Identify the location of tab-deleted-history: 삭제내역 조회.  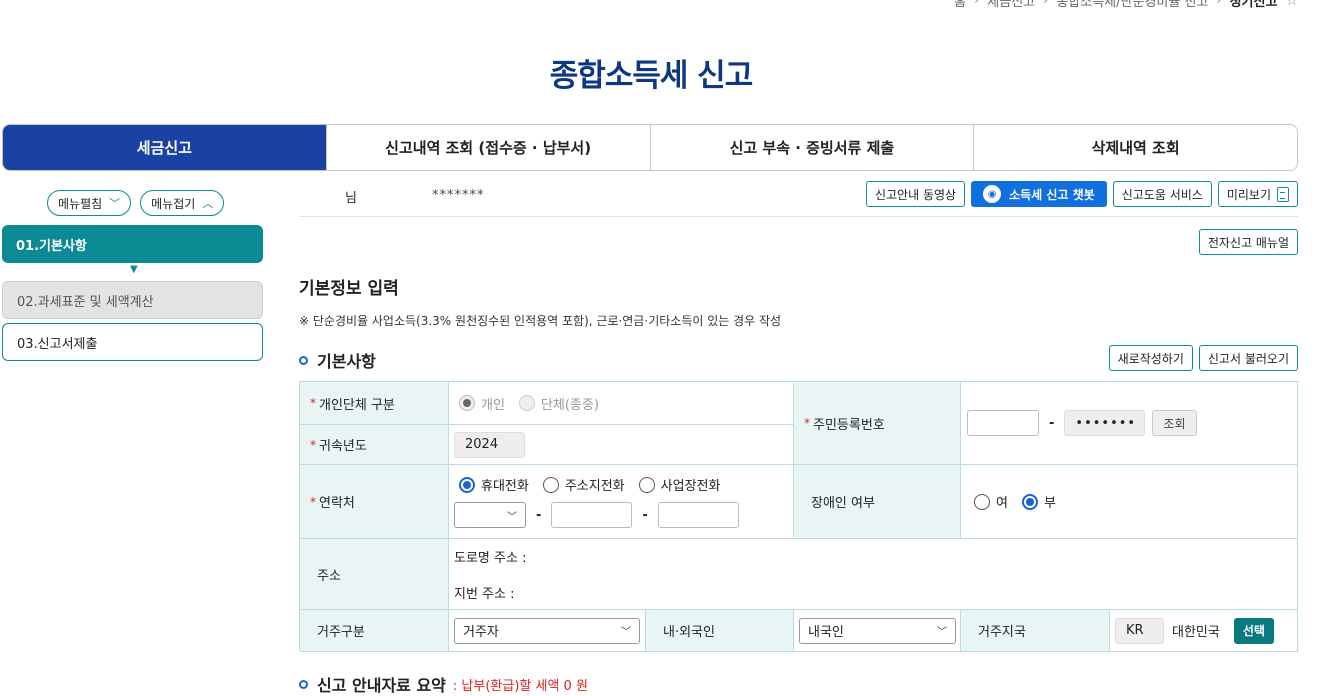
(1135, 147).